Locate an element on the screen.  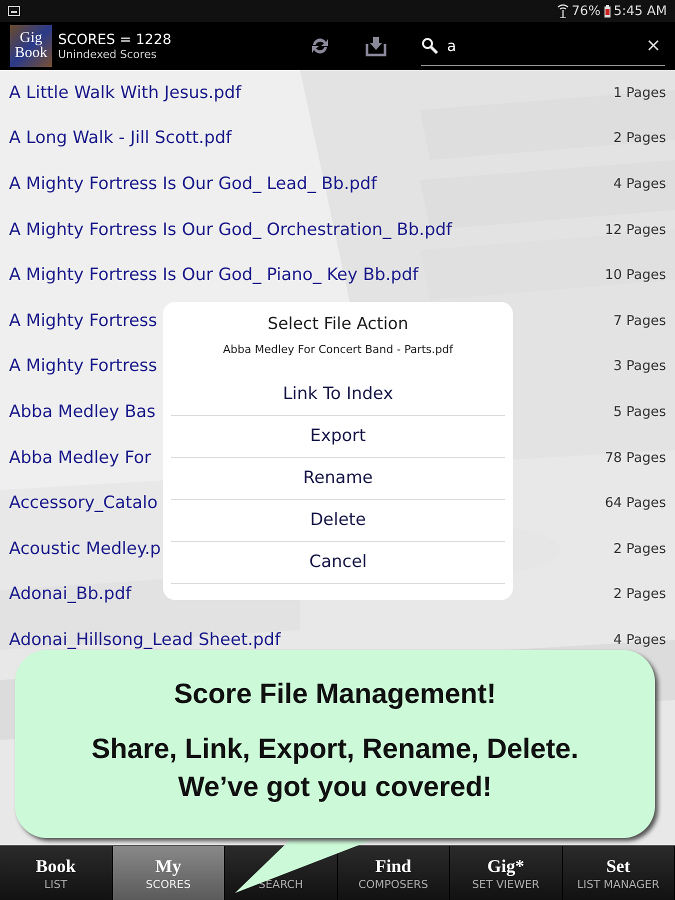
tab: My SCORES is located at coordinates (168, 873).